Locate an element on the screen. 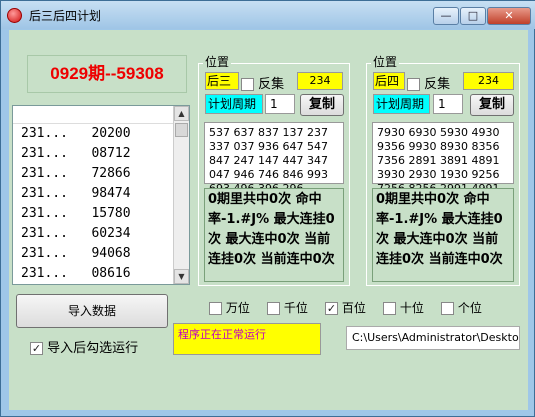 This screenshot has width=535, height=417. group2-reverse-label: 反集 is located at coordinates (437, 84).